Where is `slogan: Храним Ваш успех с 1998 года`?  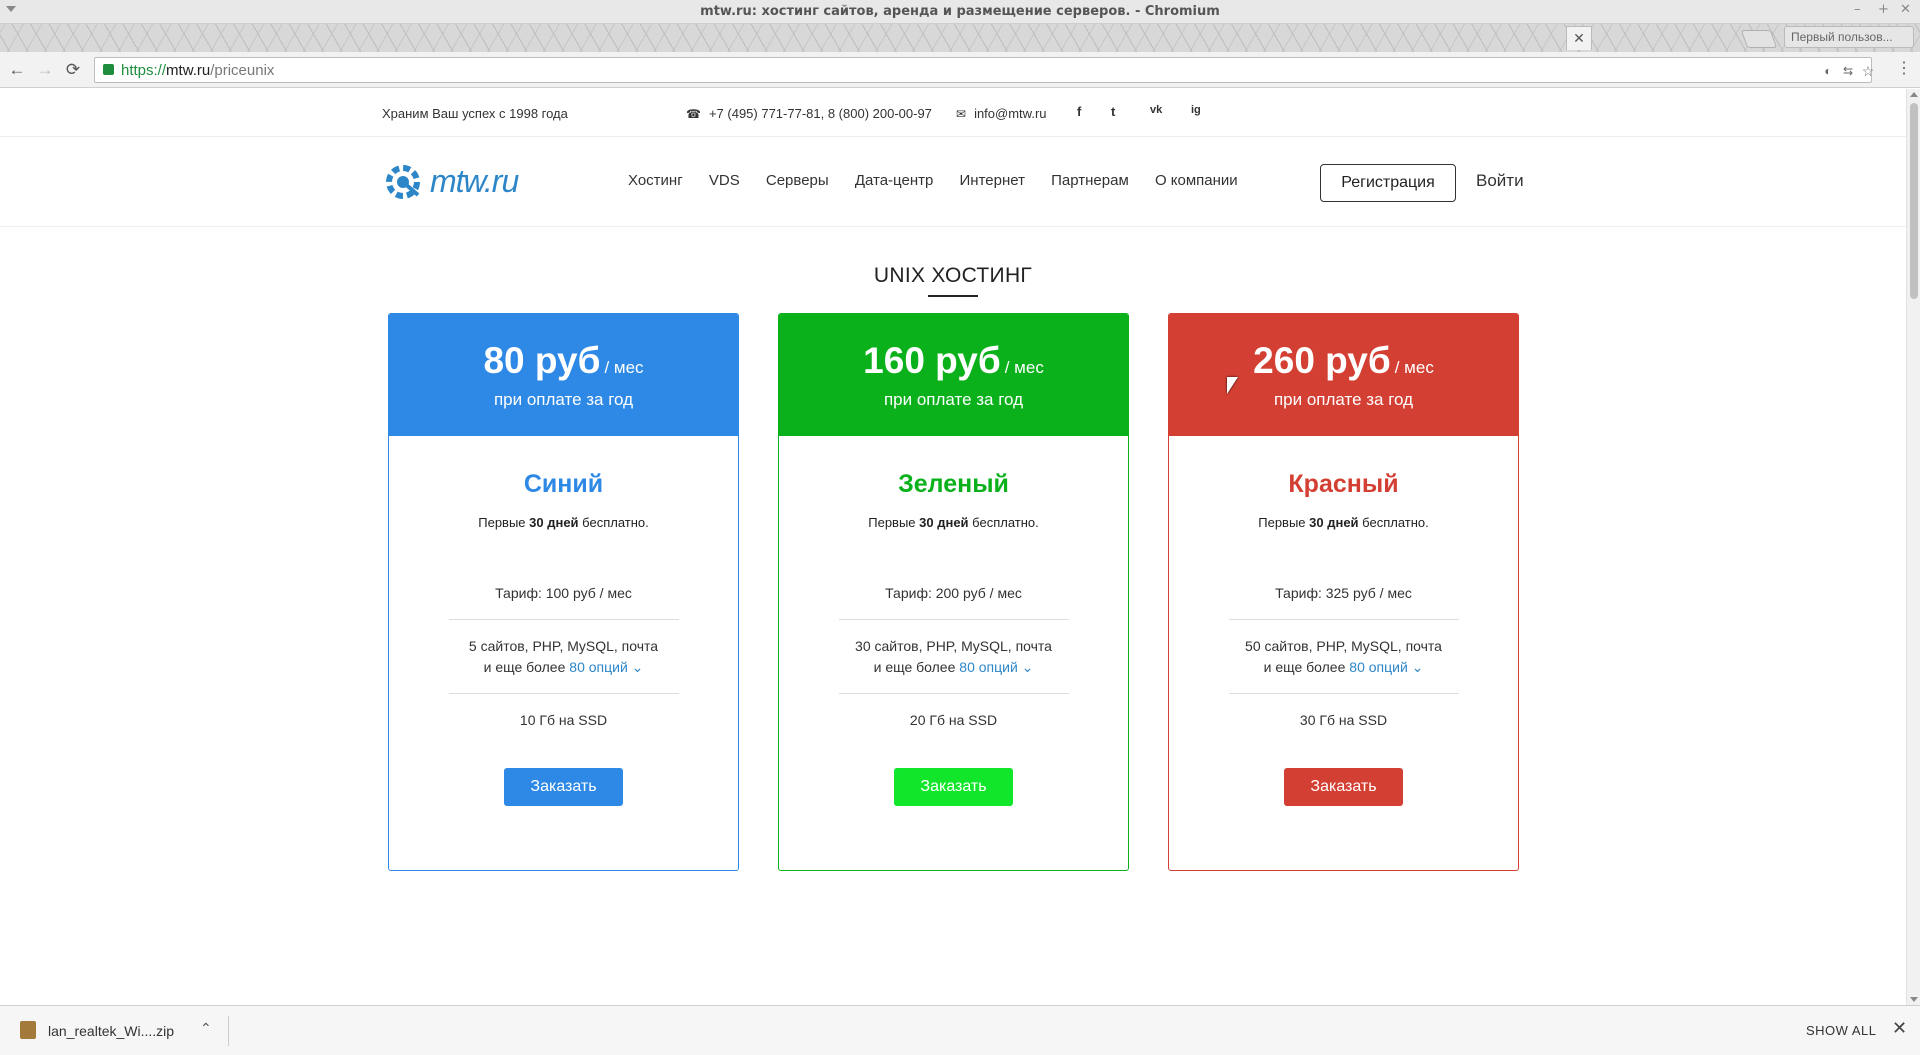 slogan: Храним Ваш успех с 1998 года is located at coordinates (475, 113).